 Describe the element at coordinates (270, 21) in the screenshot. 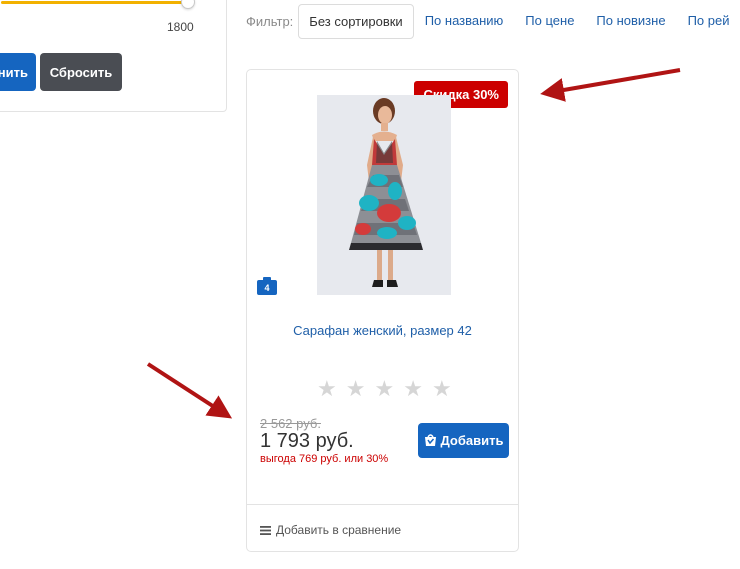

I see `sort-label: Фильтр:` at that location.